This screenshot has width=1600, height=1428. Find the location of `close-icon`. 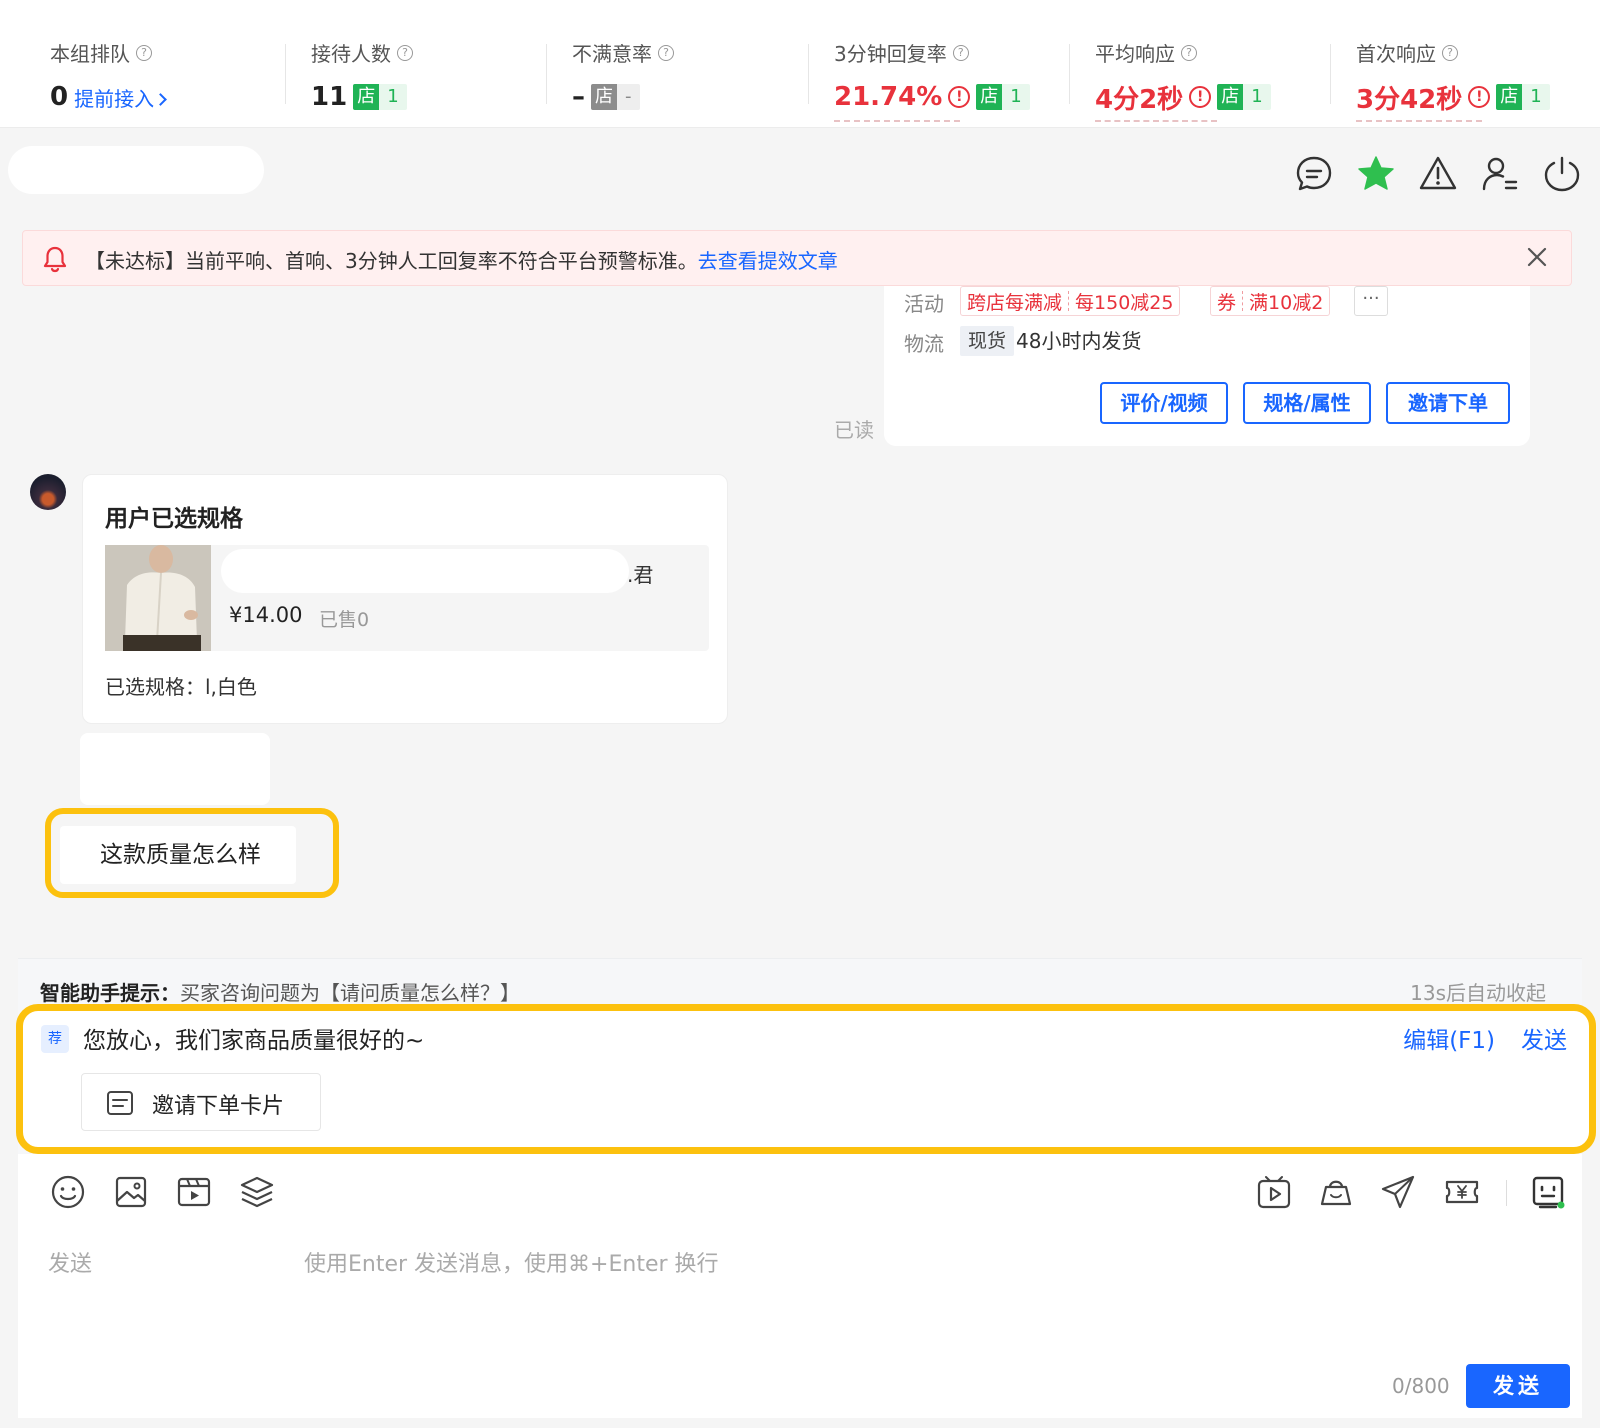

close-icon is located at coordinates (1537, 257).